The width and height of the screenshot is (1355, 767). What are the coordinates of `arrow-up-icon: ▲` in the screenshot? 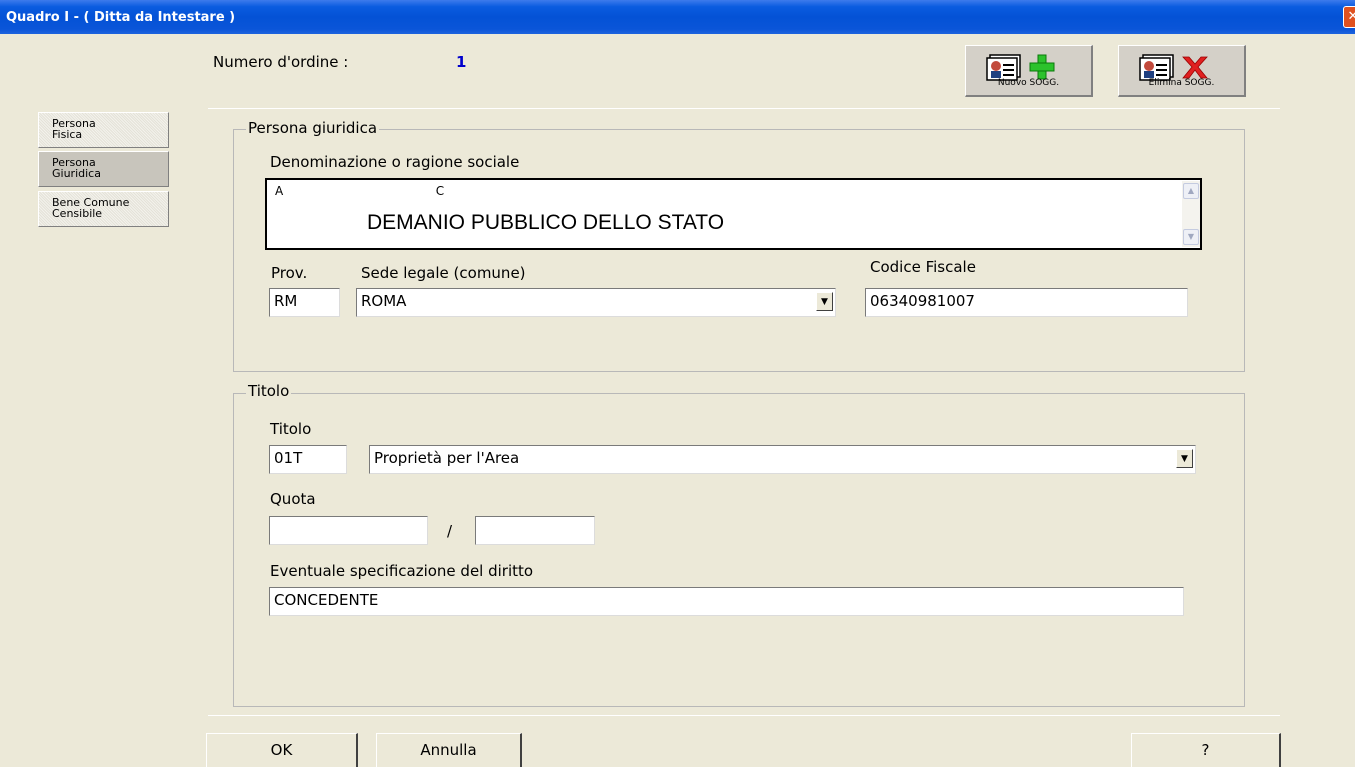 It's located at (1191, 191).